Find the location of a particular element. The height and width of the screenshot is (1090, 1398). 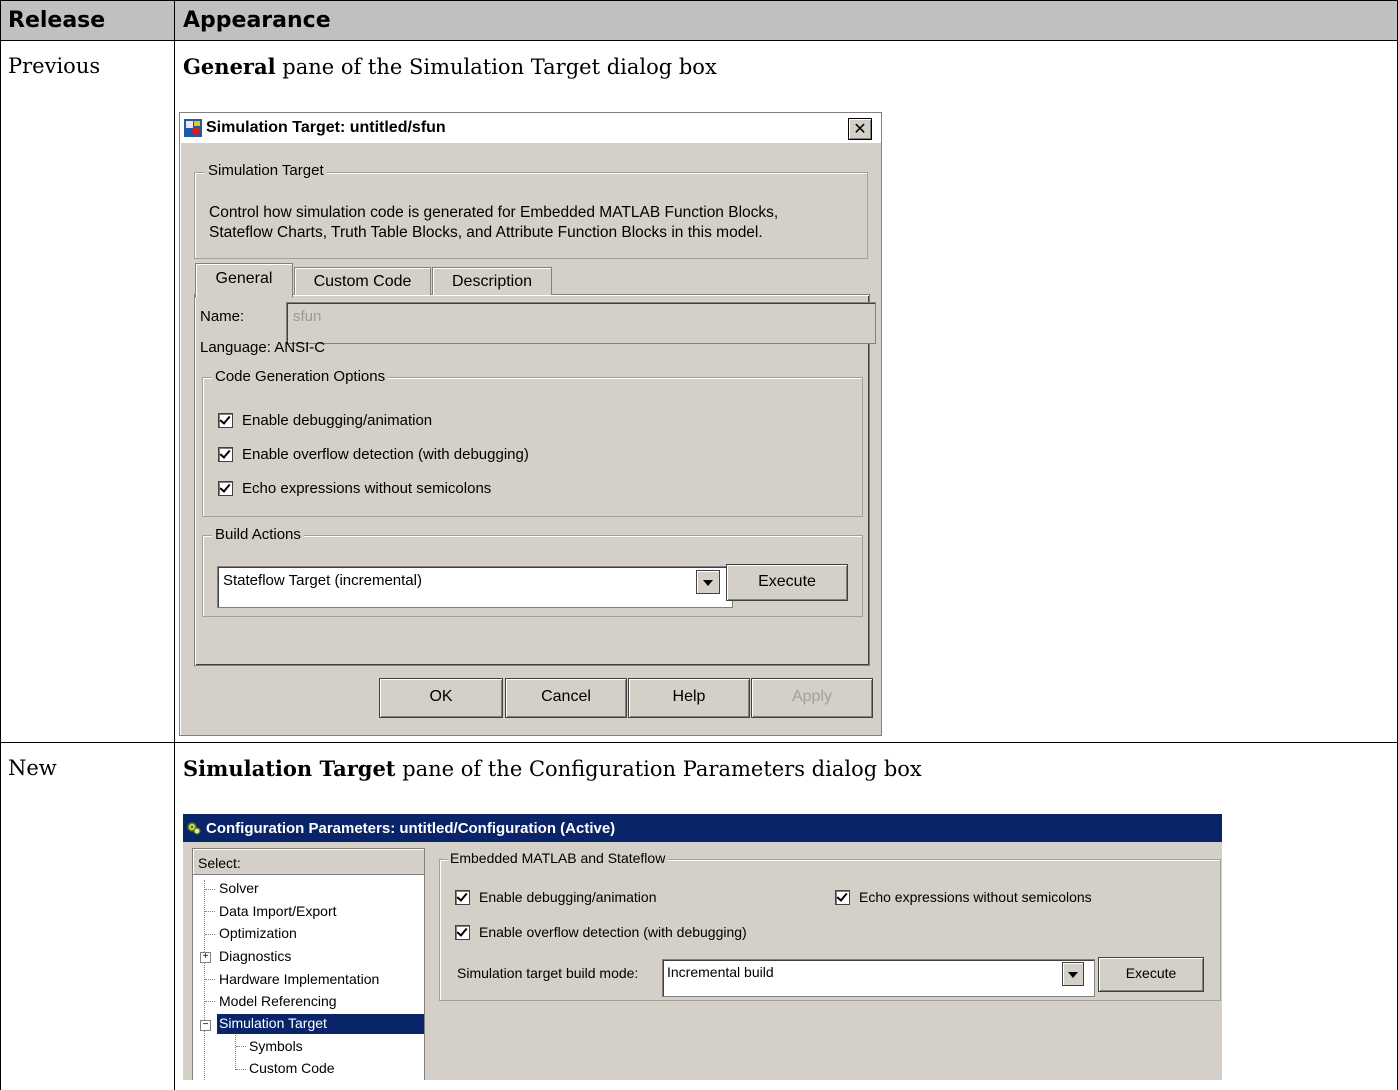

cancel-button-label: Cancel is located at coordinates (566, 696).